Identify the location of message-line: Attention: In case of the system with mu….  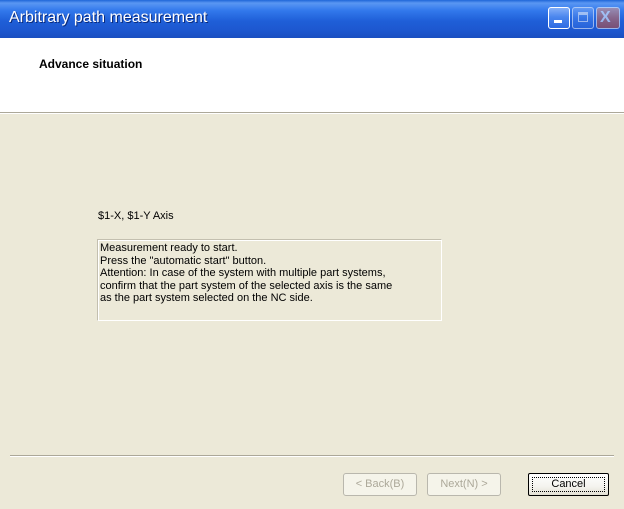
(243, 273).